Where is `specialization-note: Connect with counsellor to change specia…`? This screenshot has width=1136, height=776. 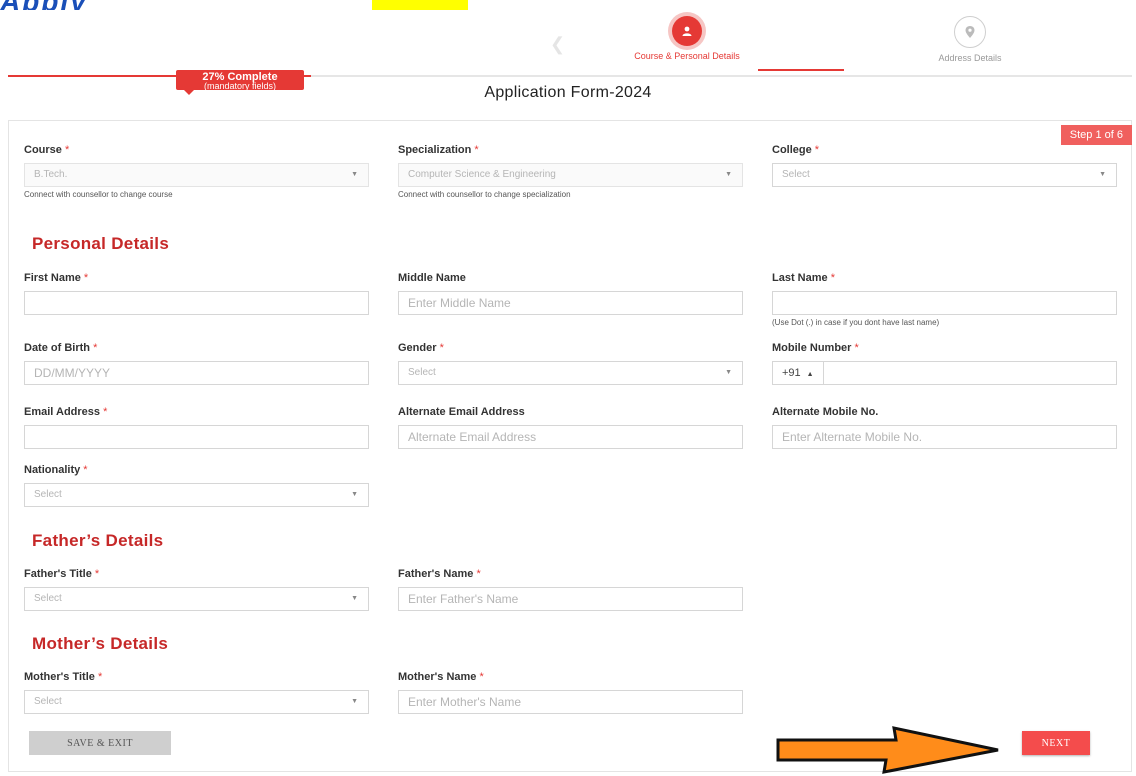 specialization-note: Connect with counsellor to change specia… is located at coordinates (484, 194).